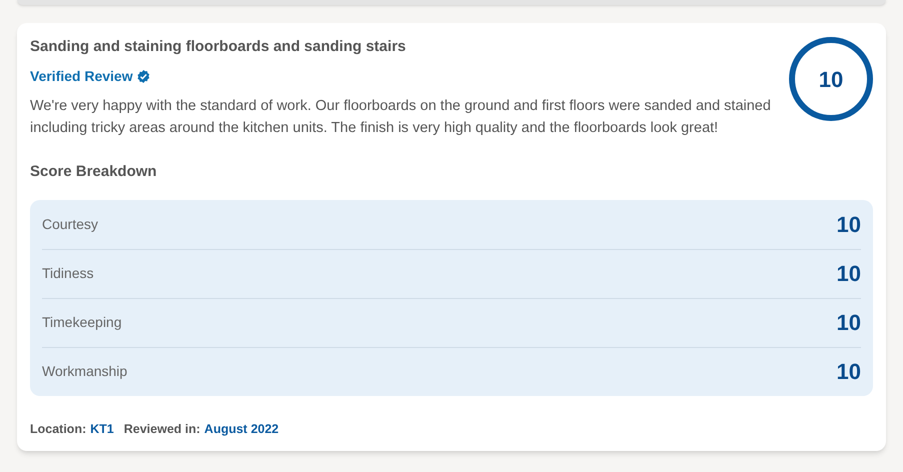  Describe the element at coordinates (241, 429) in the screenshot. I see `meta-value: August 2022` at that location.